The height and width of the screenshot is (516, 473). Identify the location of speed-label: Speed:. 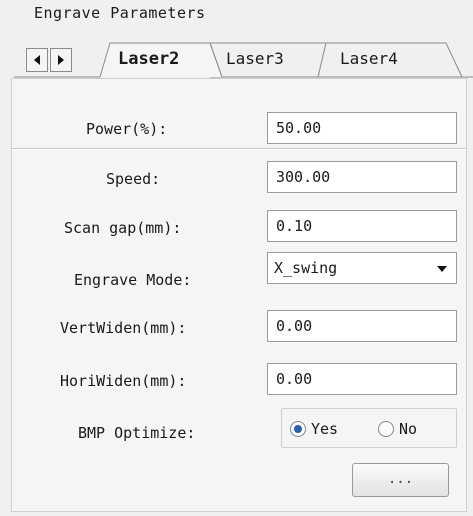
(133, 179).